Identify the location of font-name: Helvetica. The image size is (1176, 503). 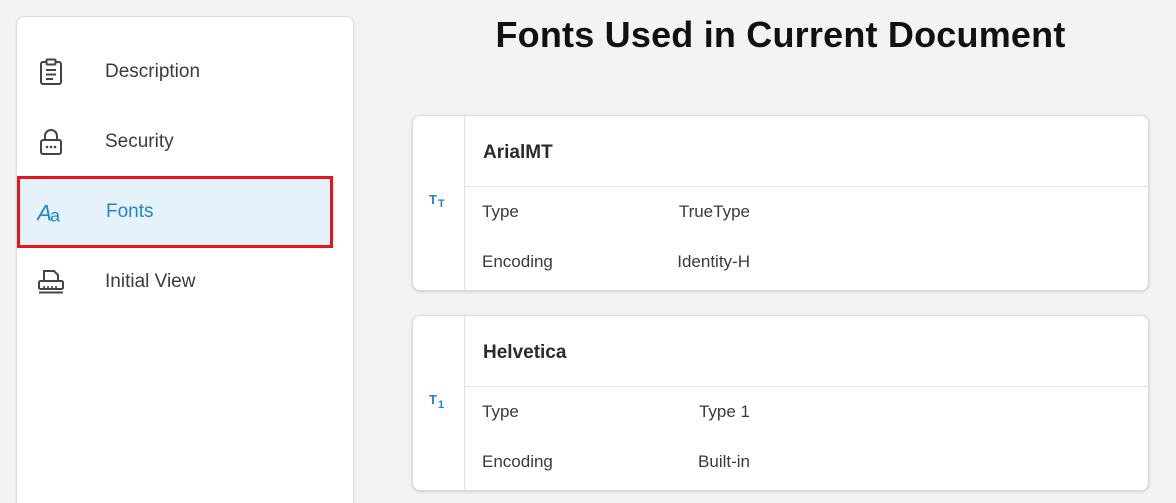
(525, 352).